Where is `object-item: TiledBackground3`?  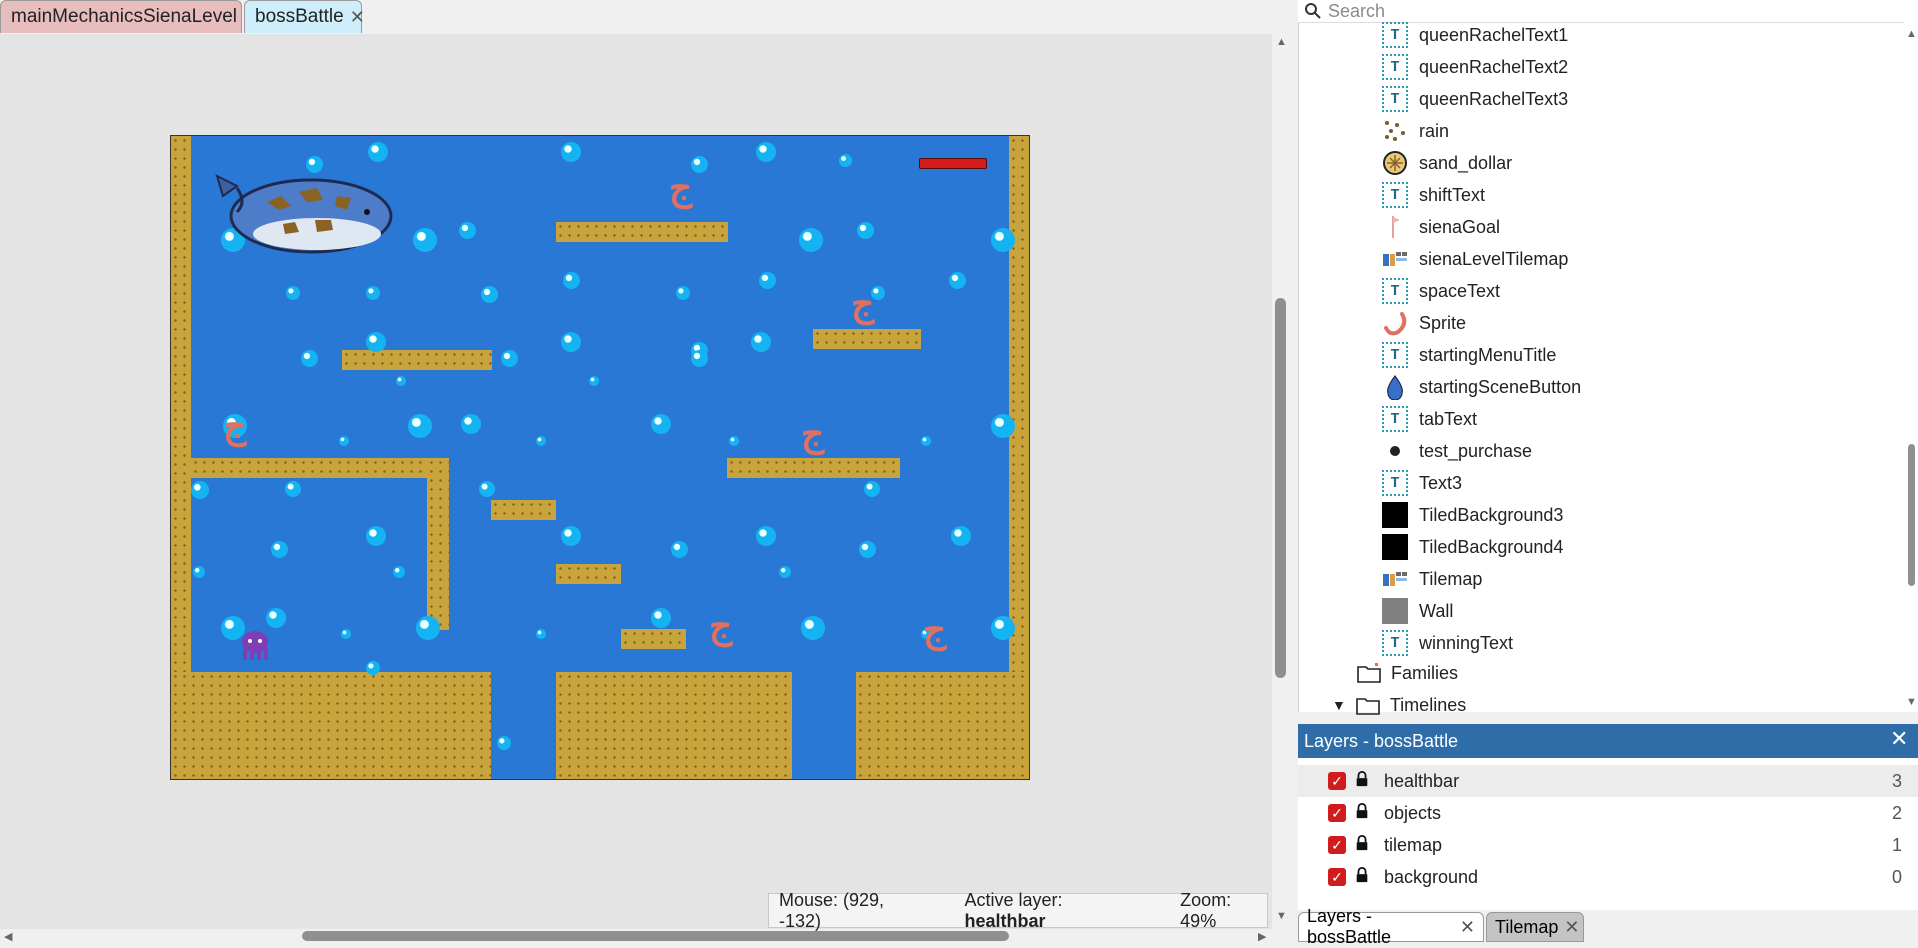
object-item: TiledBackground3 is located at coordinates (1472, 515).